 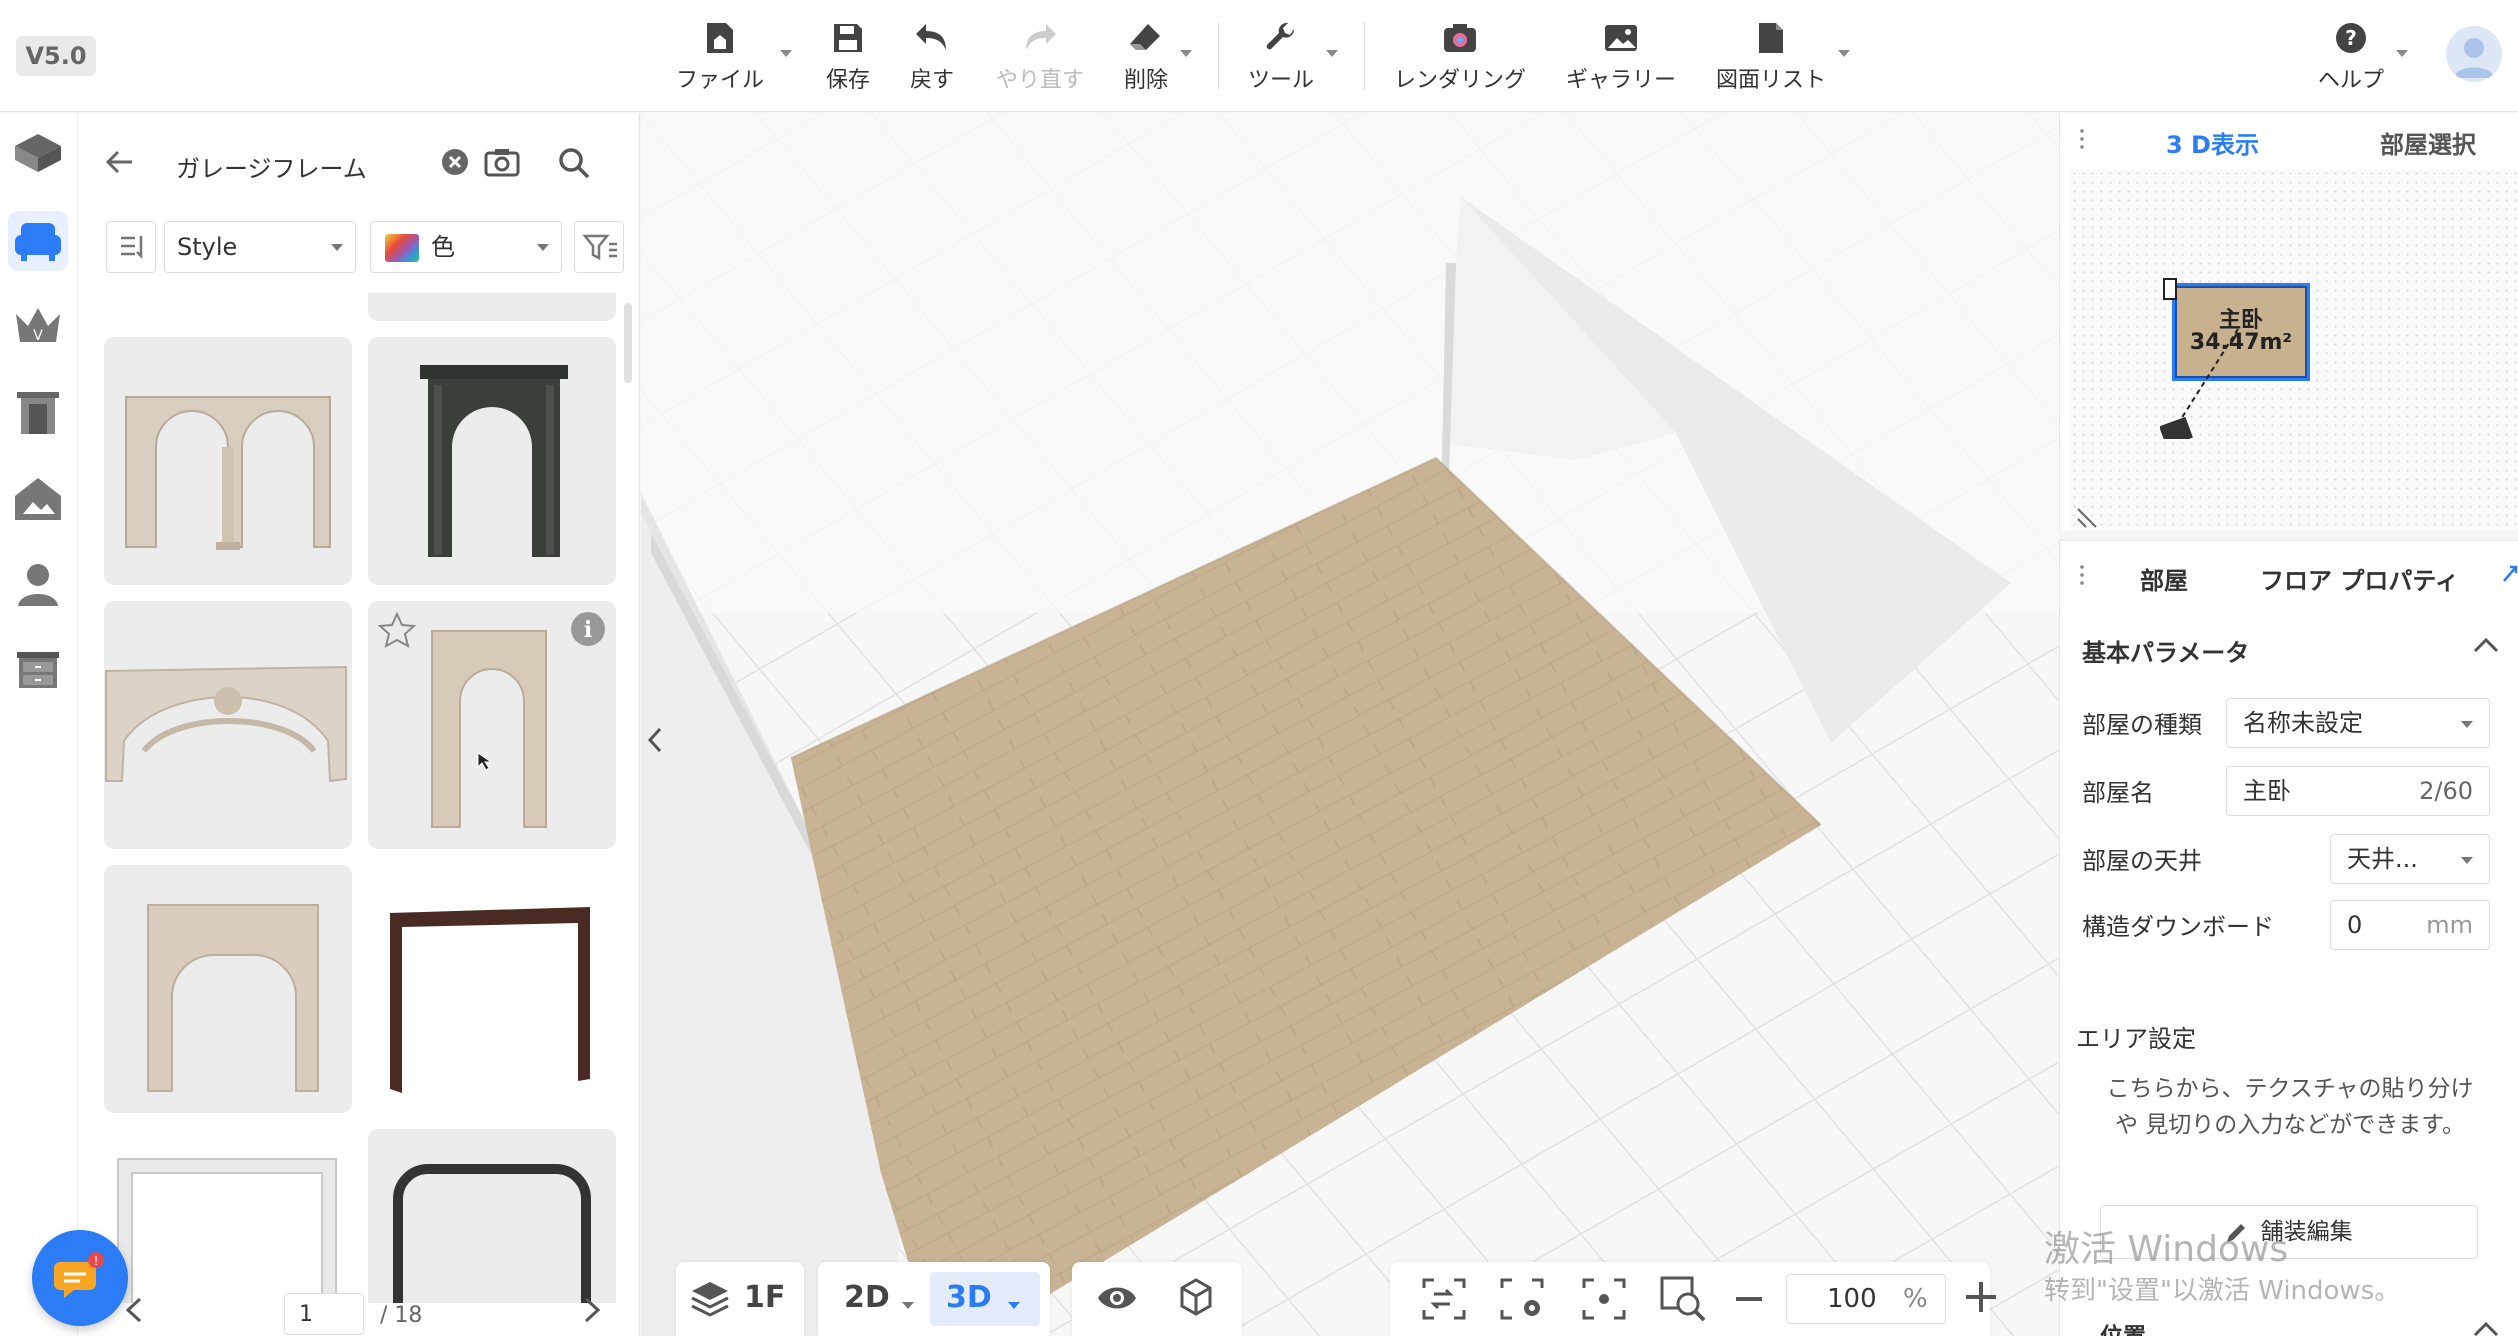 What do you see at coordinates (2355, 925) in the screenshot?
I see `downboard-value: 0` at bounding box center [2355, 925].